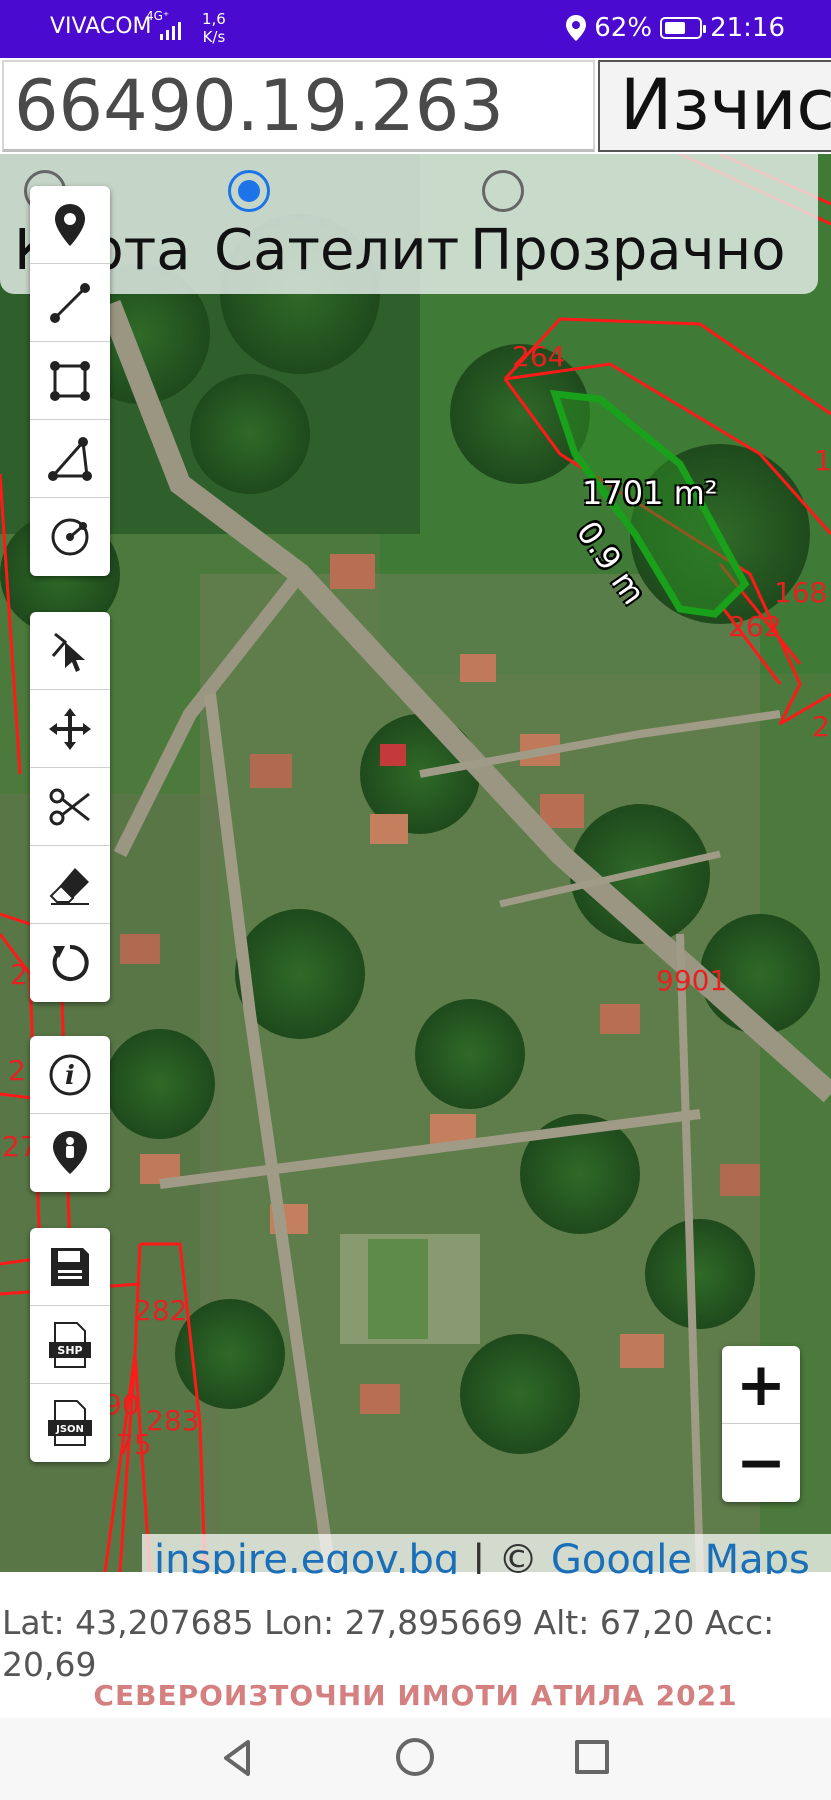 This screenshot has width=831, height=1800. What do you see at coordinates (415, 29) in the screenshot?
I see `status-bar: VIVACOM 4G⁺ 1,6 K/s 62% 21:16` at bounding box center [415, 29].